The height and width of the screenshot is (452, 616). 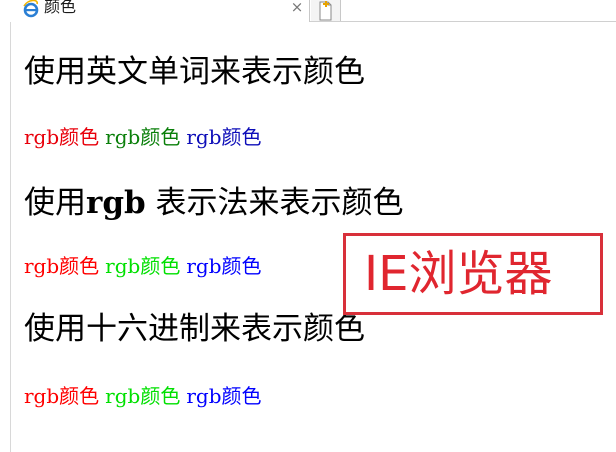 I want to click on heading-rgb-notation: 使用rgb 表示法来表示颜色, so click(x=214, y=203).